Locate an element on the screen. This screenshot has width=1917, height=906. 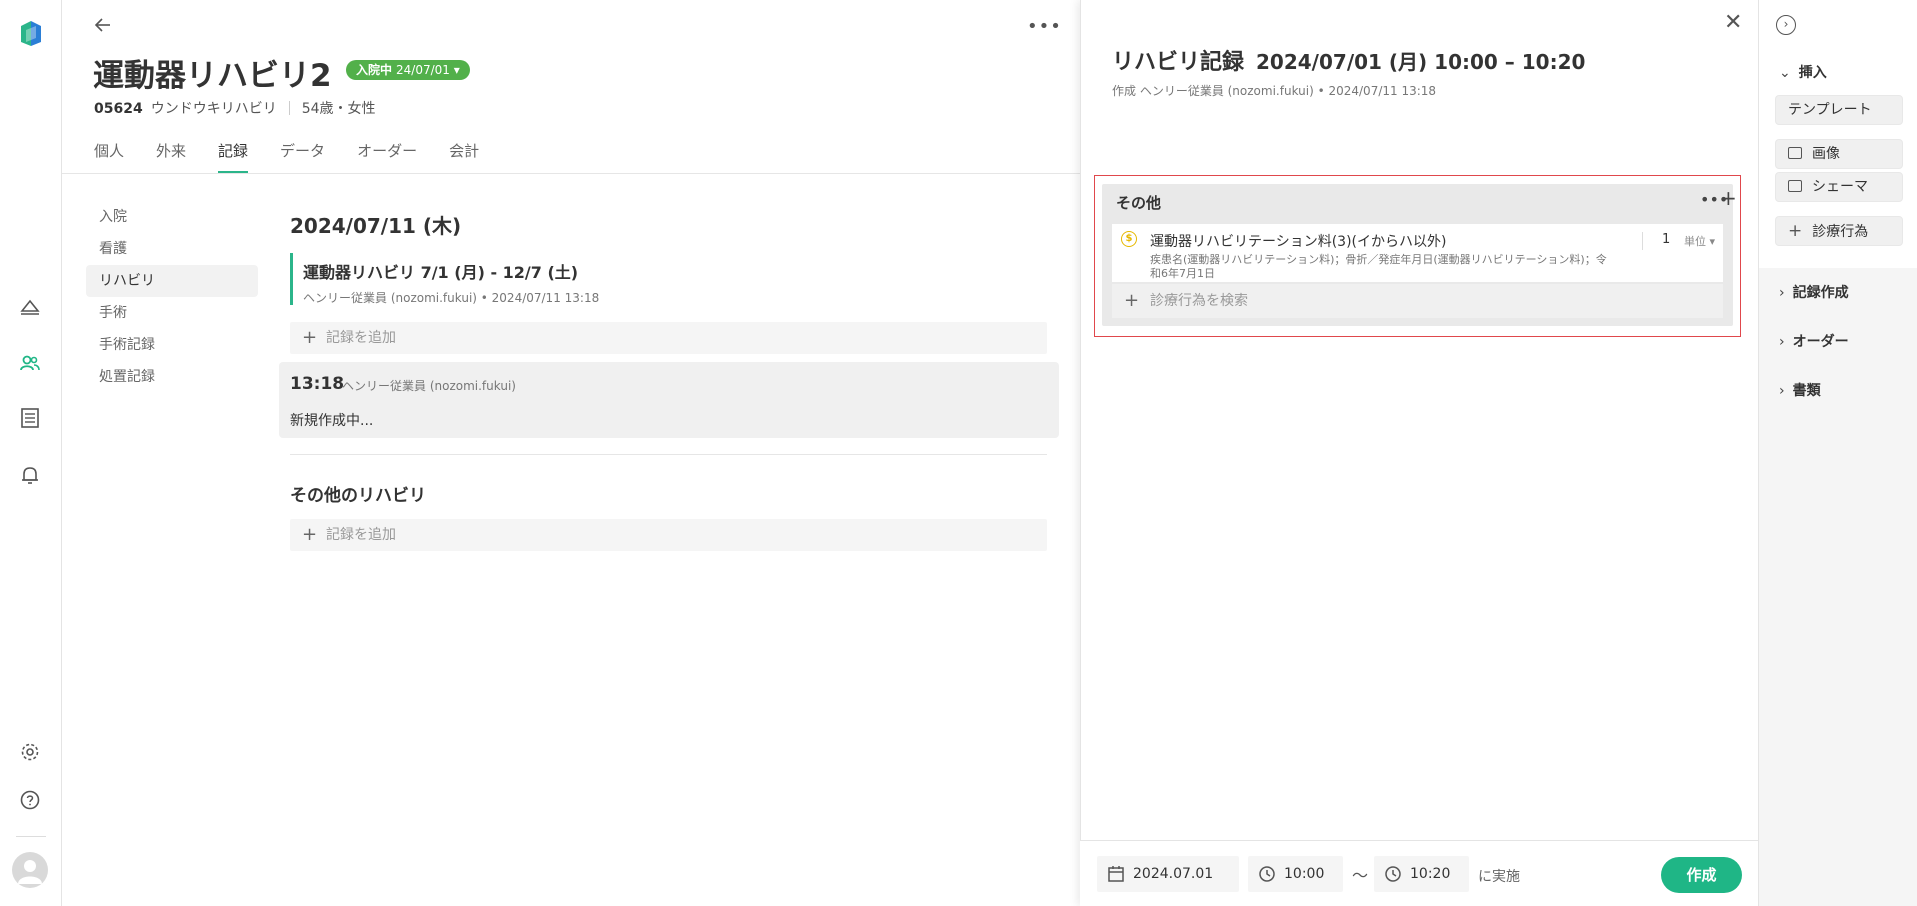
unit-select: 単位 ▾ is located at coordinates (1699, 241).